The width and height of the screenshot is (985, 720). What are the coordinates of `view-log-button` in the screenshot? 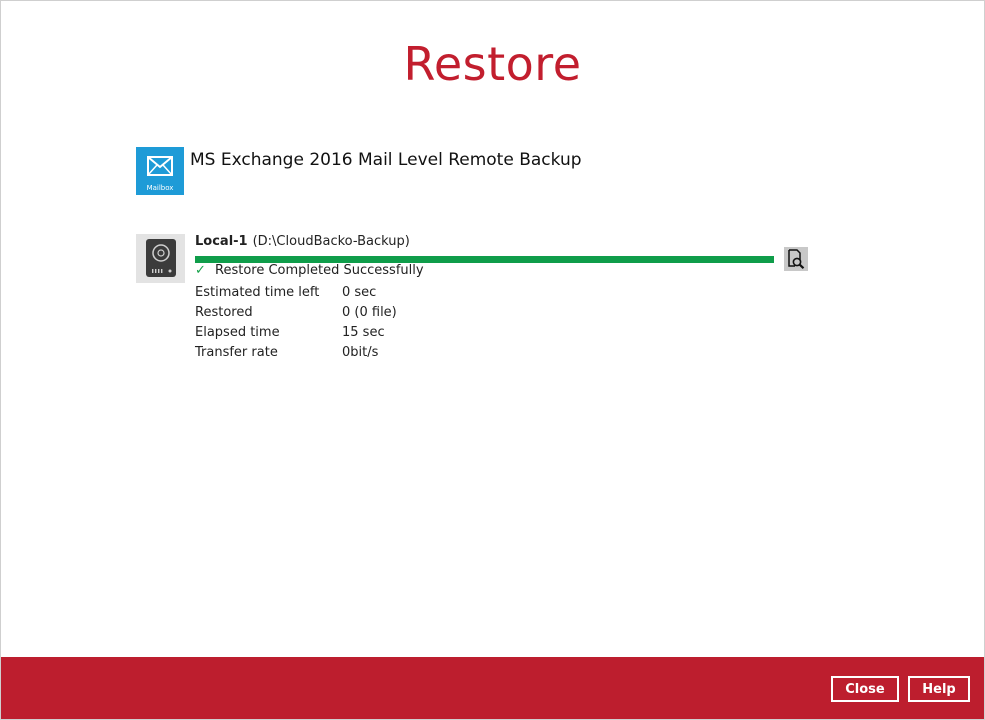 It's located at (796, 259).